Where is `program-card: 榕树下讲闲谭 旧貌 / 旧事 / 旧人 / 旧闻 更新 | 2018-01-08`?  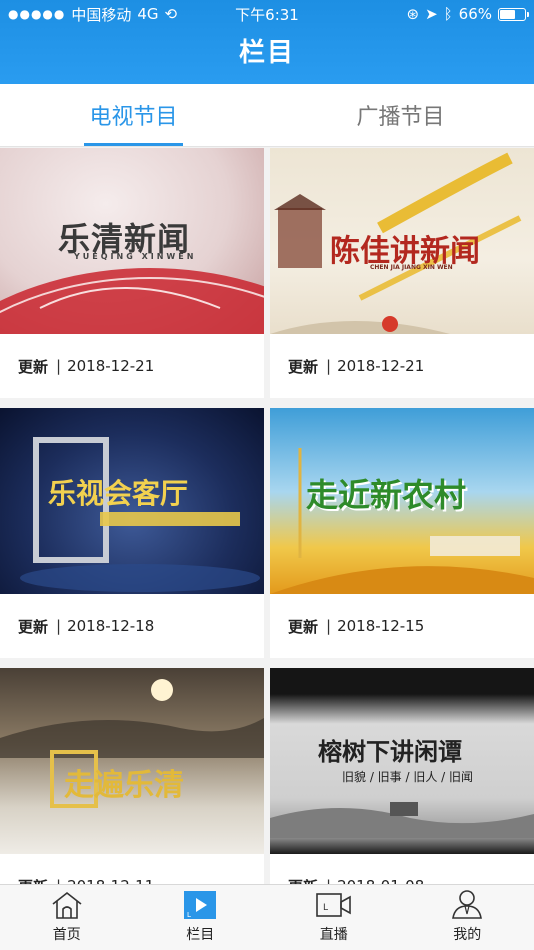 program-card: 榕树下讲闲谭 旧貌 / 旧事 / 旧人 / 旧闻 更新 | 2018-01-08 is located at coordinates (402, 793).